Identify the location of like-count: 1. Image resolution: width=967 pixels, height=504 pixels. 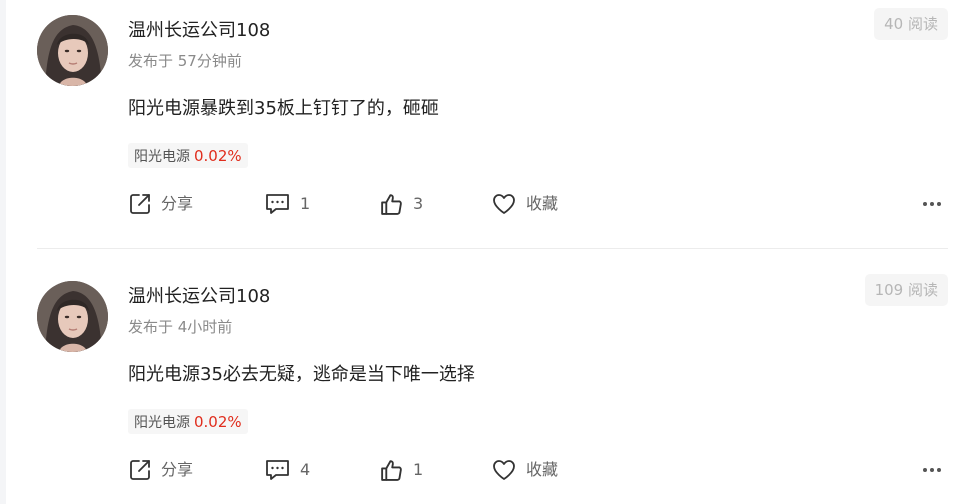
(418, 469).